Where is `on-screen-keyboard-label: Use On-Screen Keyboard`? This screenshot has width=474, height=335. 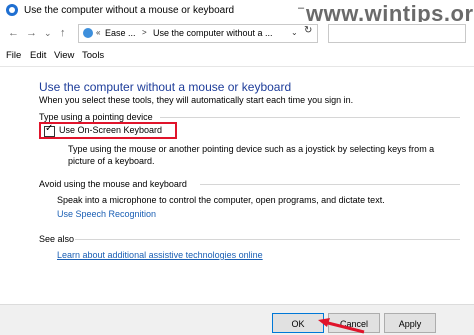
on-screen-keyboard-label: Use On-Screen Keyboard is located at coordinates (110, 130).